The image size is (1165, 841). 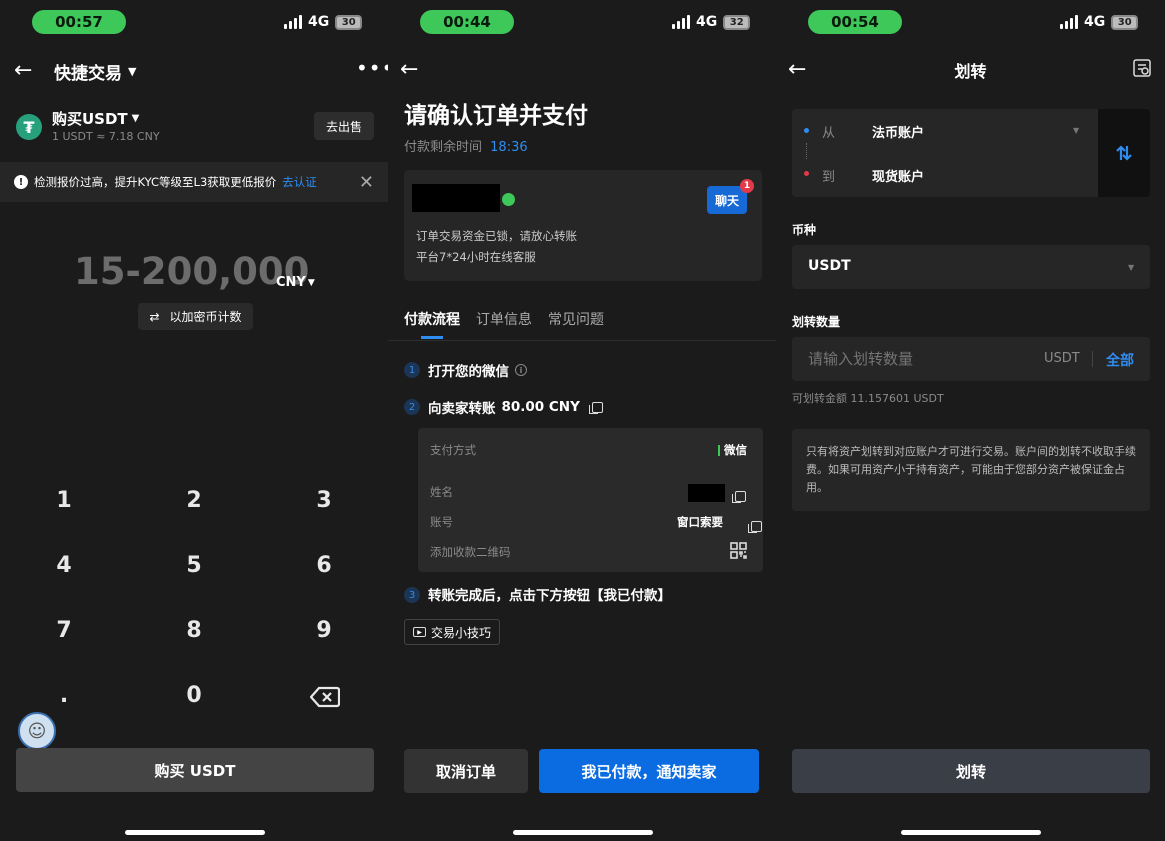 What do you see at coordinates (521, 370) in the screenshot?
I see `info-icon: i` at bounding box center [521, 370].